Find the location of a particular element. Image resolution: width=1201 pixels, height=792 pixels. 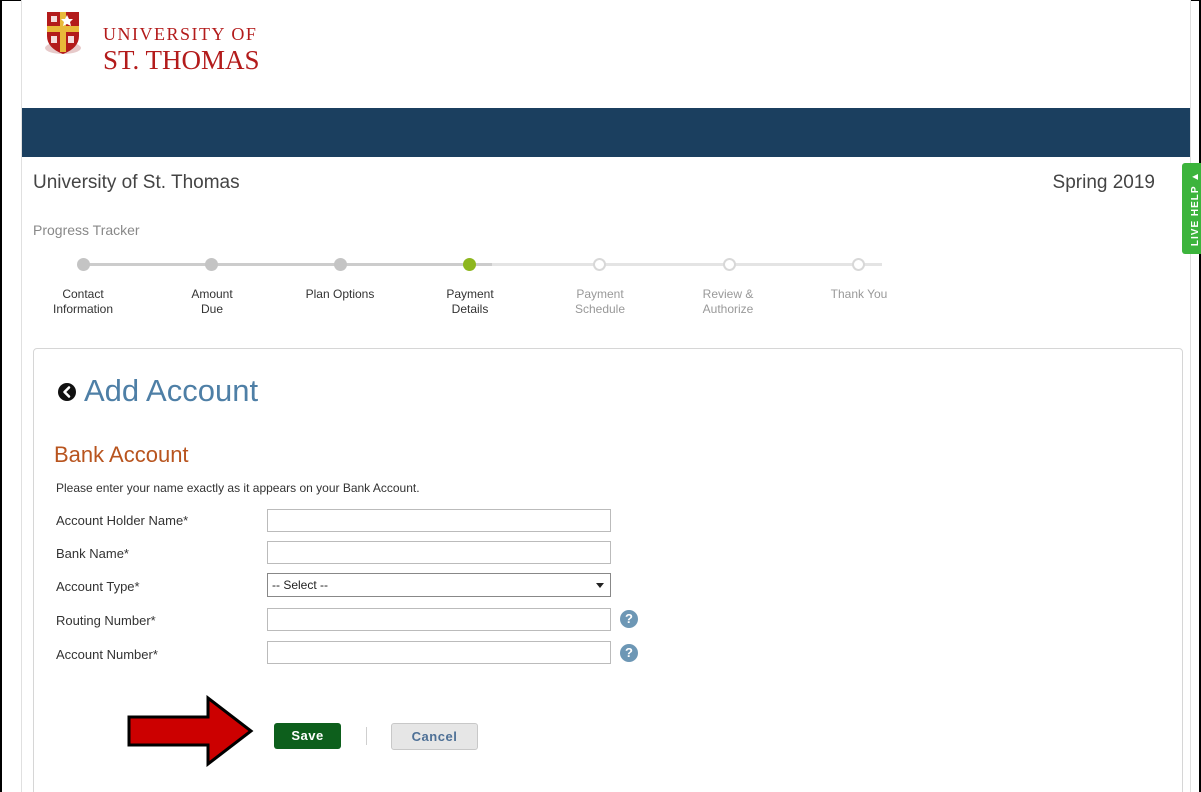

save-button: Save is located at coordinates (307, 736).